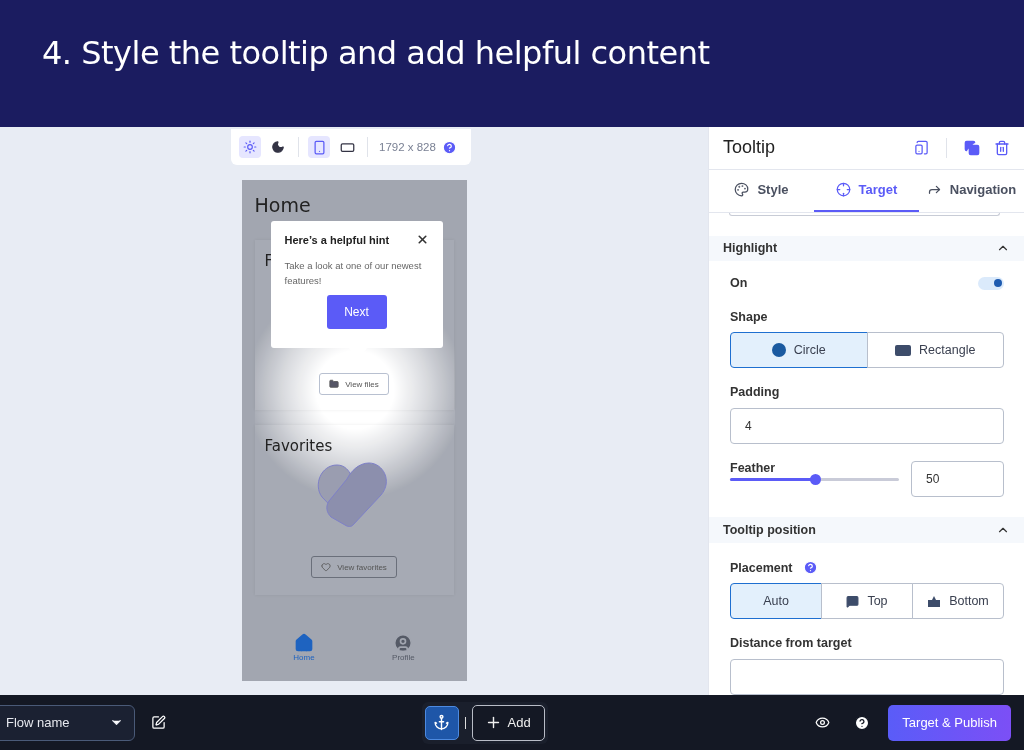  Describe the element at coordinates (508, 722) in the screenshot. I see `add-button: Add` at that location.